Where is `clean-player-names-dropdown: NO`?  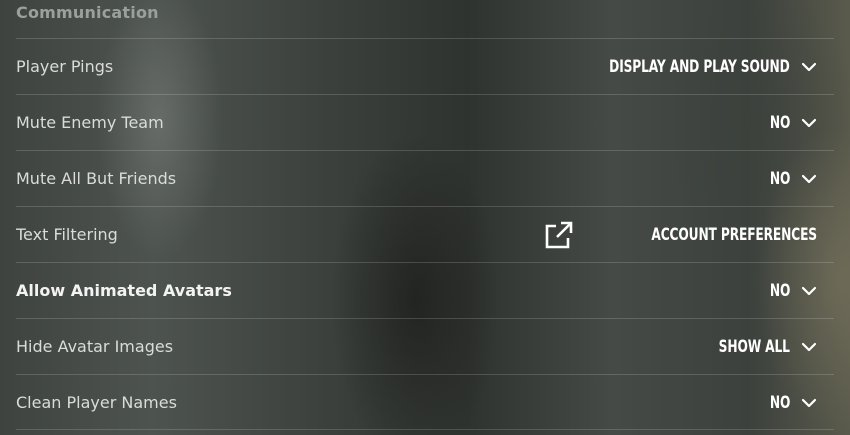
clean-player-names-dropdown: NO is located at coordinates (790, 403).